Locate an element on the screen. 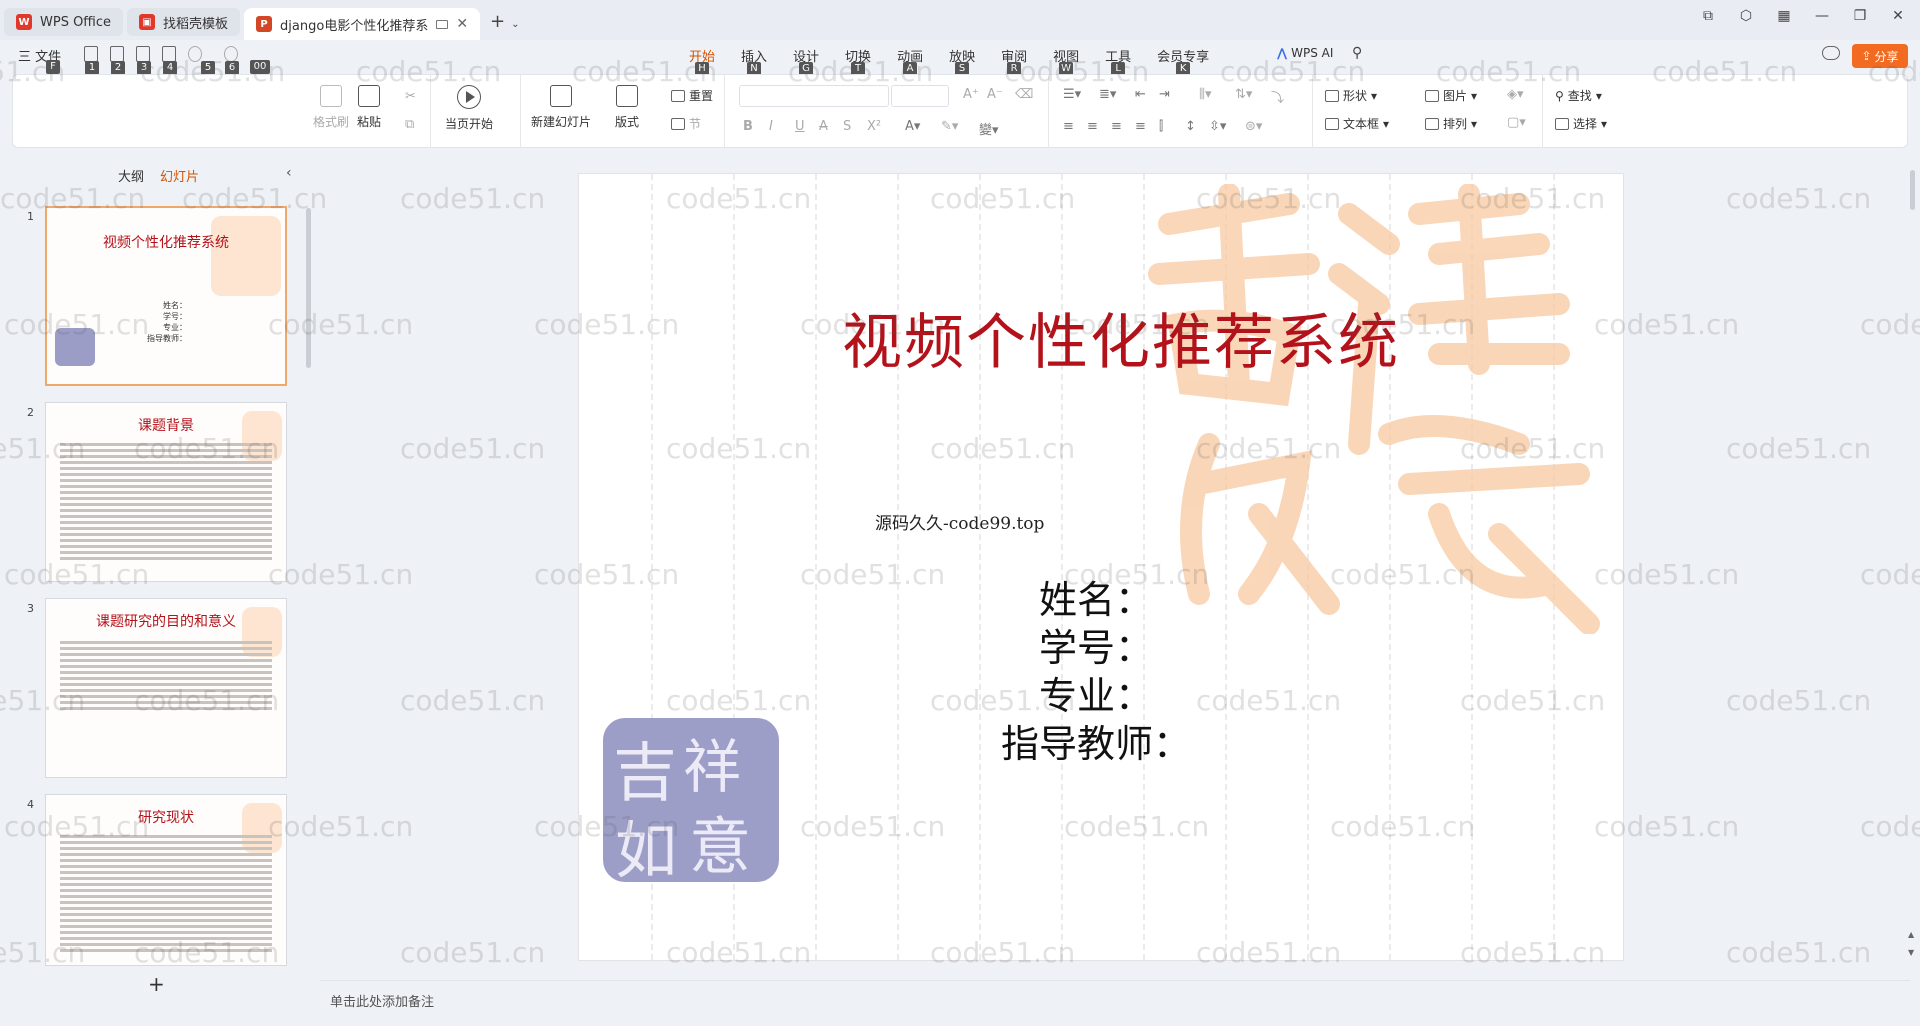 This screenshot has width=1920, height=1026. sort-icon: ⇅▾ is located at coordinates (1243, 94).